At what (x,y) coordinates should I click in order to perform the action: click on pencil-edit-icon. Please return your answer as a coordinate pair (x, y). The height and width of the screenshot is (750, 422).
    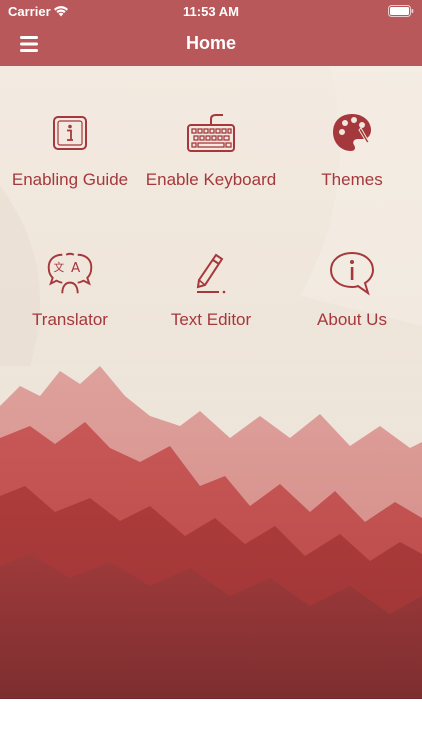
    Looking at the image, I should click on (211, 273).